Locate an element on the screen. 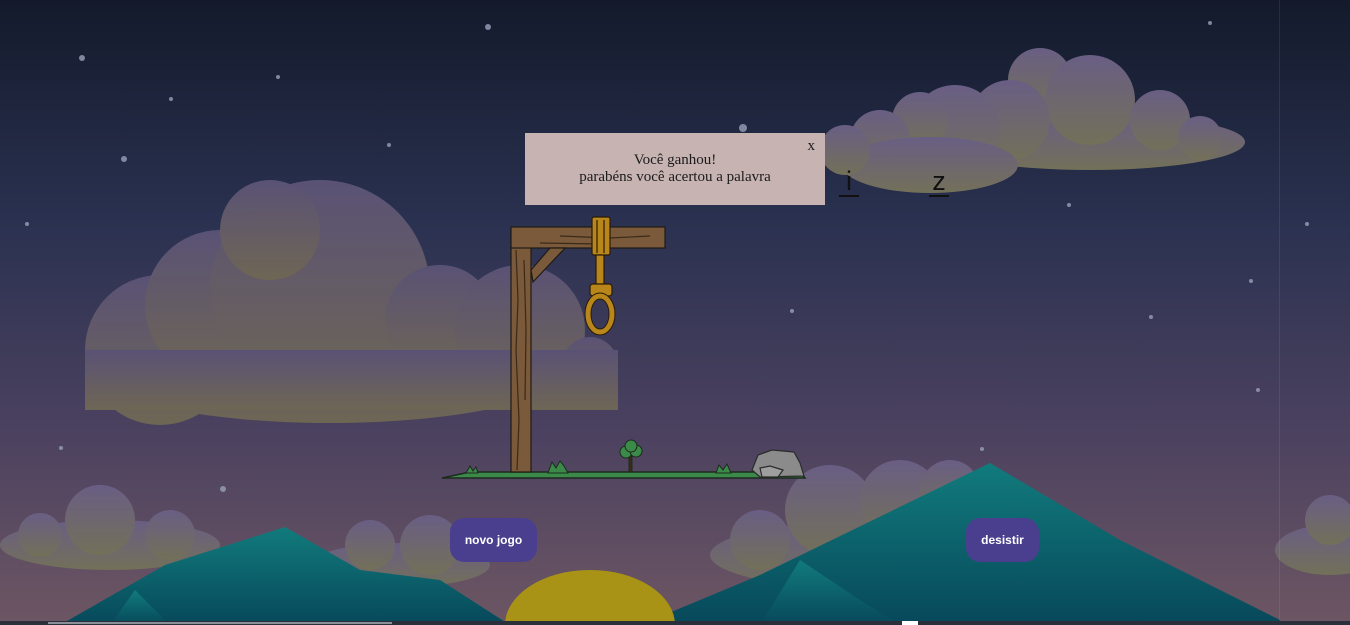 The height and width of the screenshot is (625, 1350). word-letter: i is located at coordinates (849, 182).